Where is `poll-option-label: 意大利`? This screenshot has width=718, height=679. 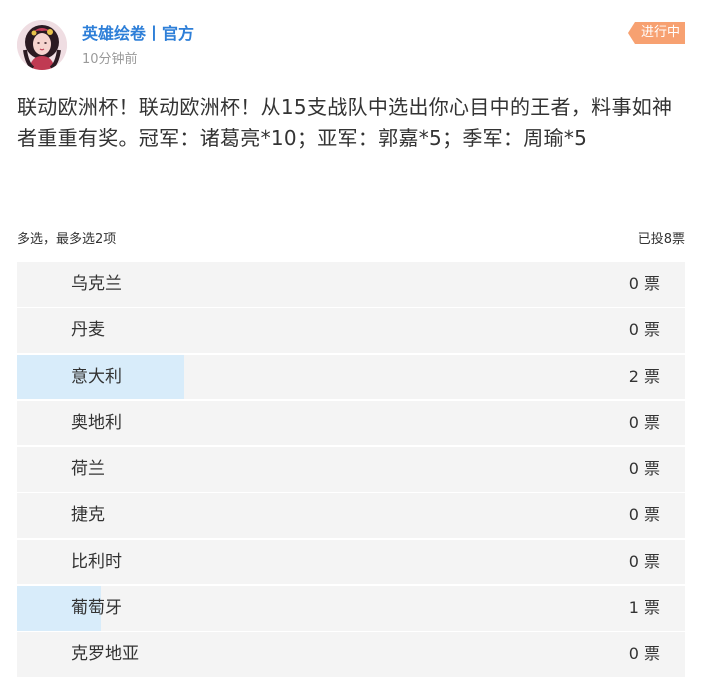 poll-option-label: 意大利 is located at coordinates (96, 376).